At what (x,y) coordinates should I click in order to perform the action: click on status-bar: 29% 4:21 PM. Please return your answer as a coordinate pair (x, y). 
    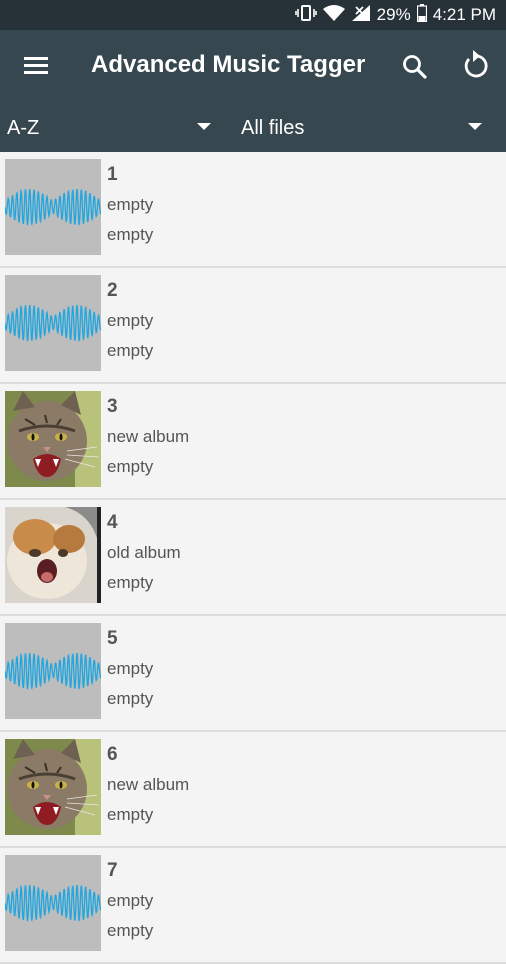
    Looking at the image, I should click on (253, 15).